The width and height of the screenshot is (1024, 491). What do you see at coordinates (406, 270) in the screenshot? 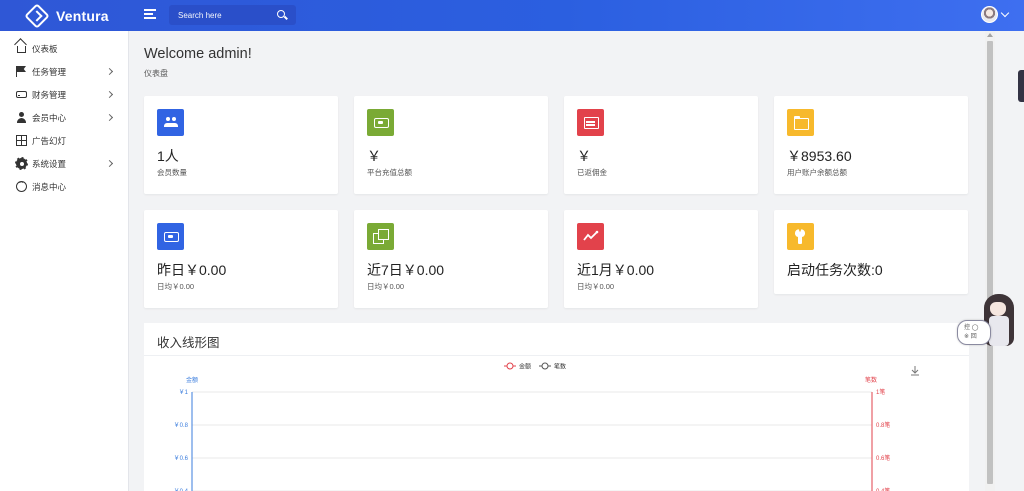
I see `stat-value: 近7日￥0.00` at bounding box center [406, 270].